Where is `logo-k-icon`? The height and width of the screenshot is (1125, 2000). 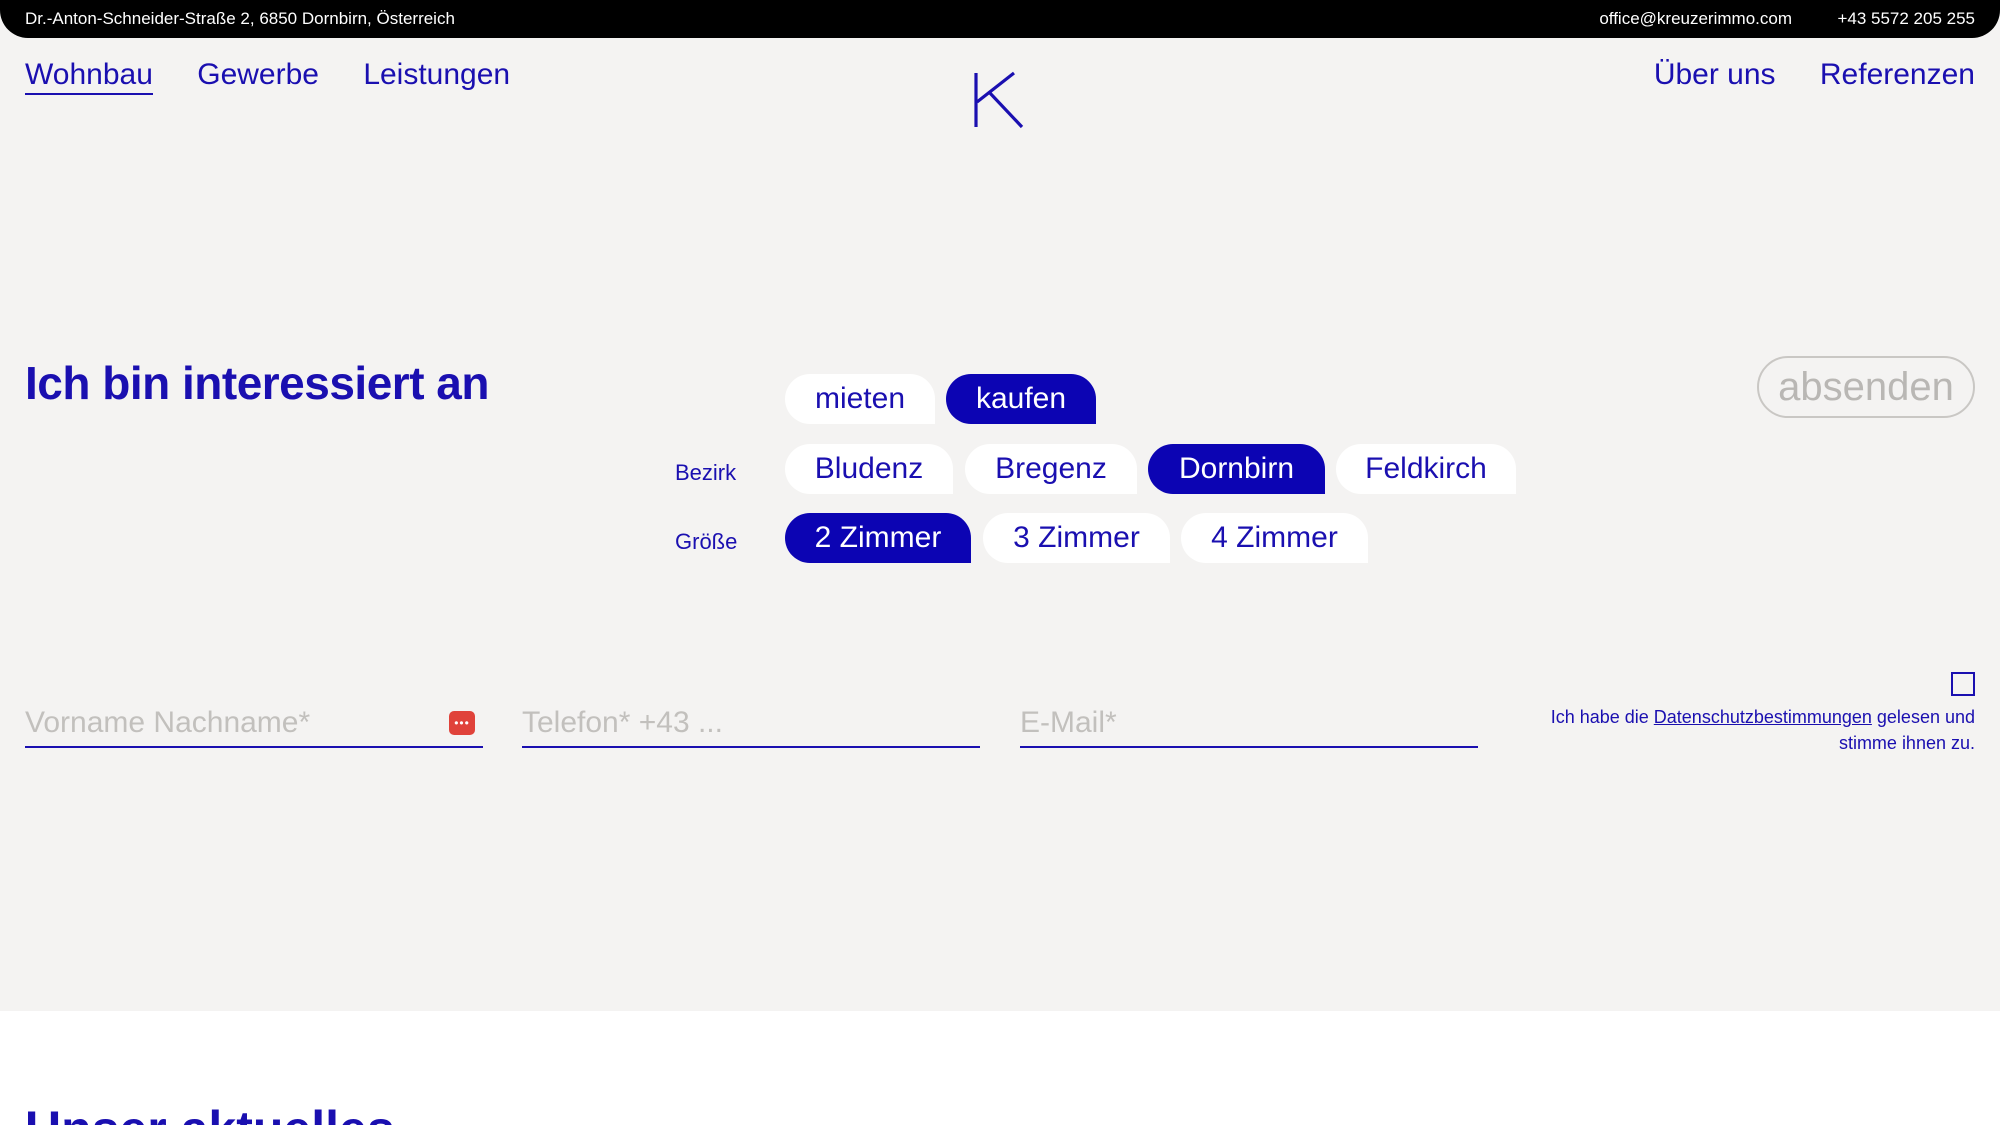 logo-k-icon is located at coordinates (1000, 95).